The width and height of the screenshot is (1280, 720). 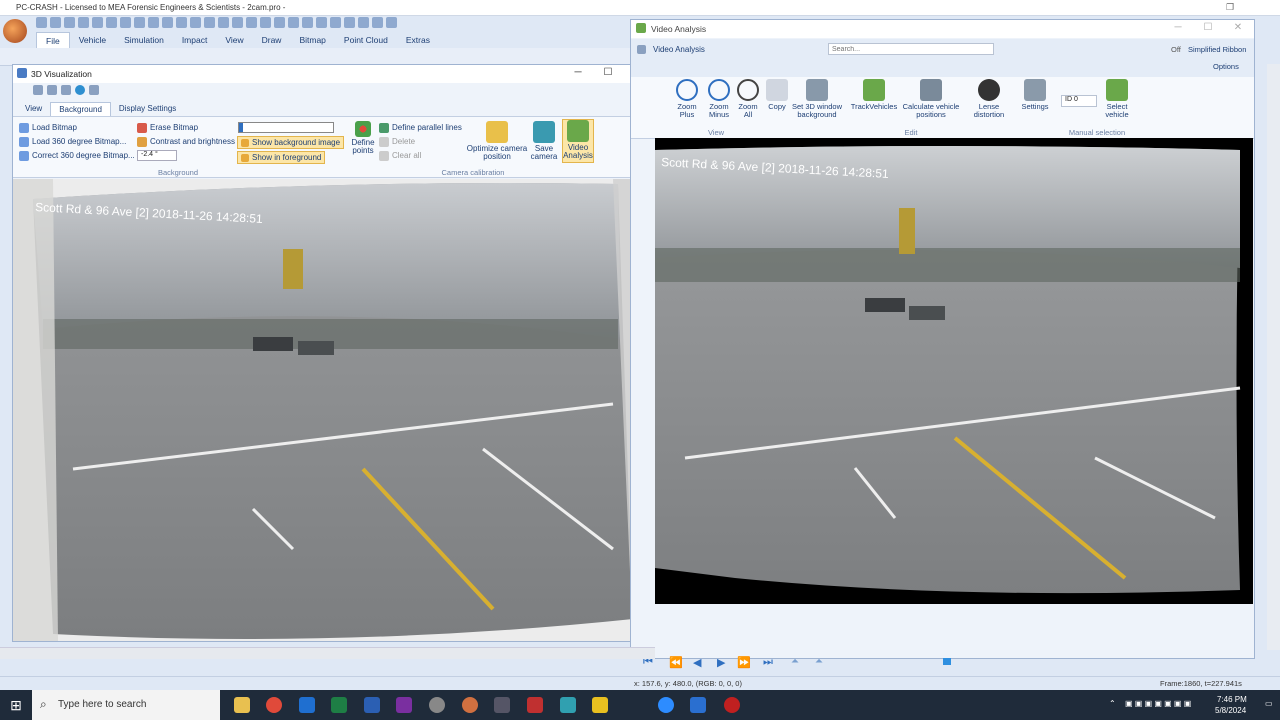 What do you see at coordinates (795, 661) in the screenshot?
I see `mark-start-icon: ⏶` at bounding box center [795, 661].